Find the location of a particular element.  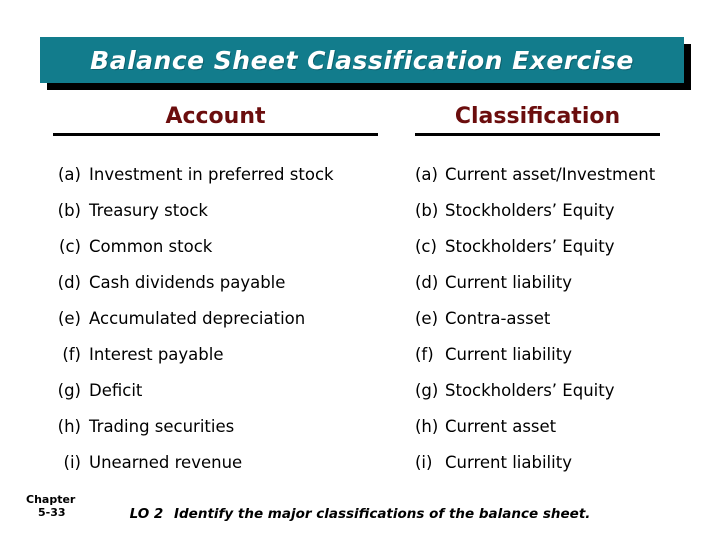

classification-cell: (d) Current liability is located at coordinates (493, 282).